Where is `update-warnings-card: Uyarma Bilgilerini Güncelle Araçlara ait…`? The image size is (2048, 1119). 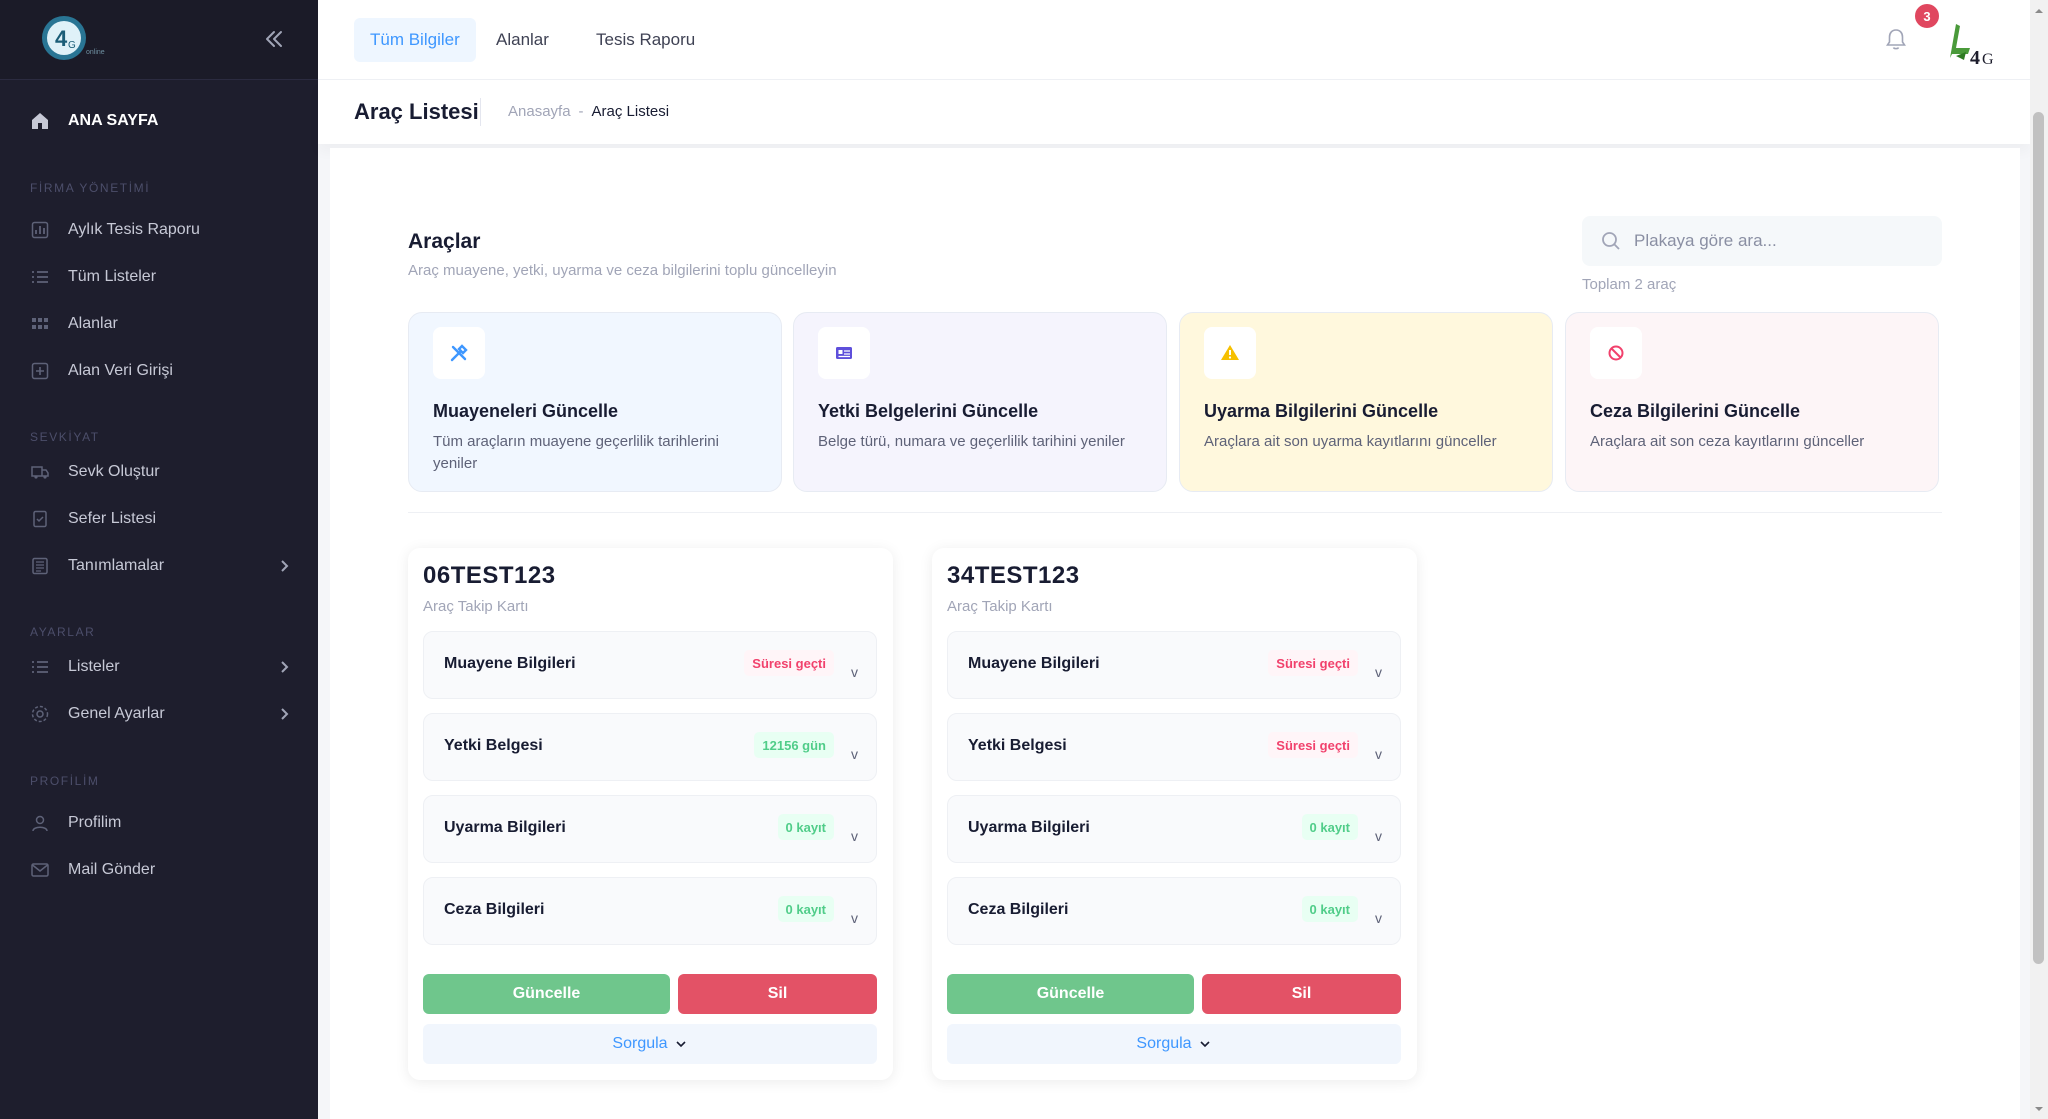 update-warnings-card: Uyarma Bilgilerini Güncelle Araçlara ait… is located at coordinates (1366, 402).